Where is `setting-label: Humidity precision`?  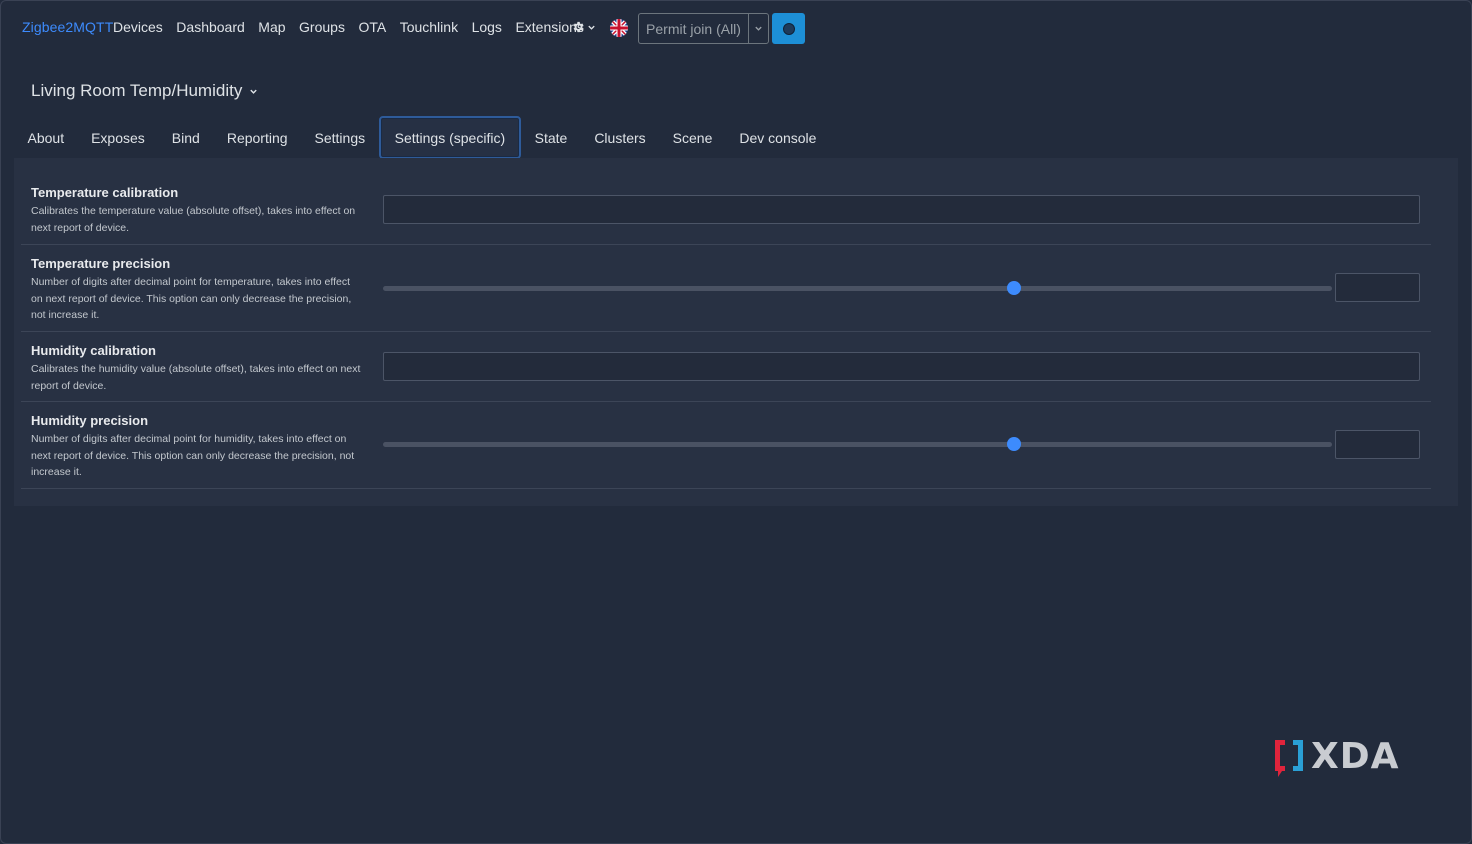 setting-label: Humidity precision is located at coordinates (90, 420).